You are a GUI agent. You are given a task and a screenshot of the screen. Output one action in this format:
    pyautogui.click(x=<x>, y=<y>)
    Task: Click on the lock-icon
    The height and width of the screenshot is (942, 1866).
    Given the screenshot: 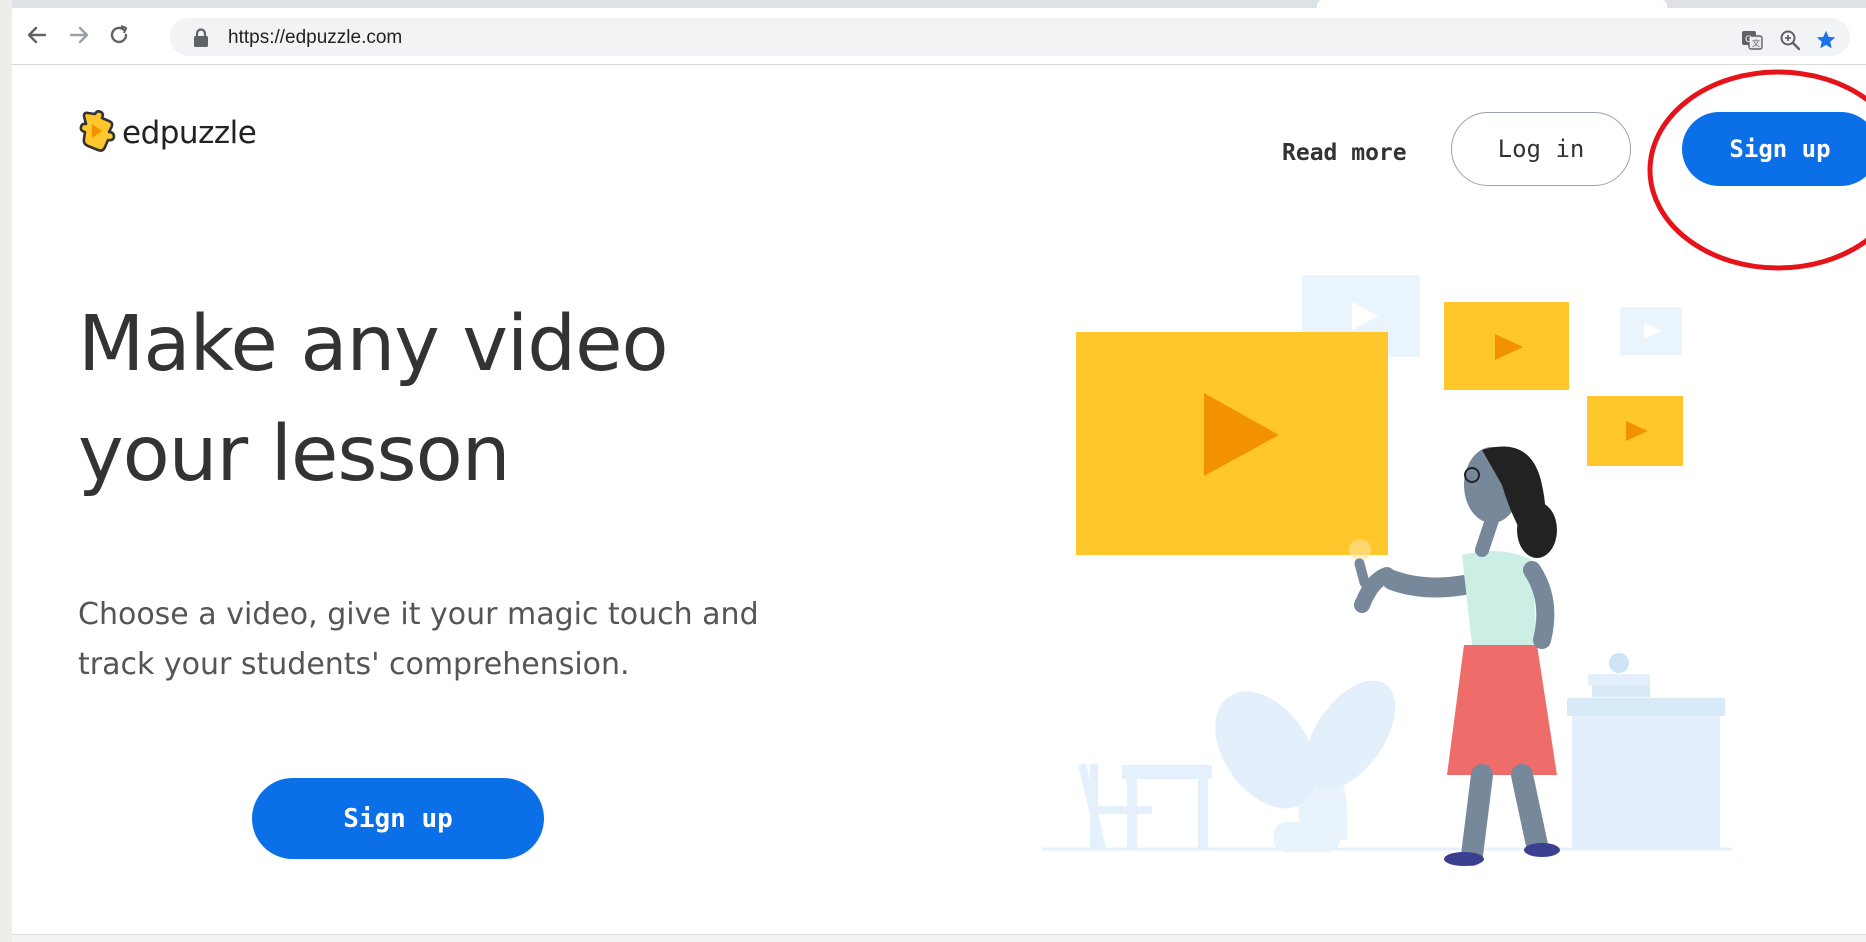 What is the action you would take?
    pyautogui.click(x=201, y=37)
    